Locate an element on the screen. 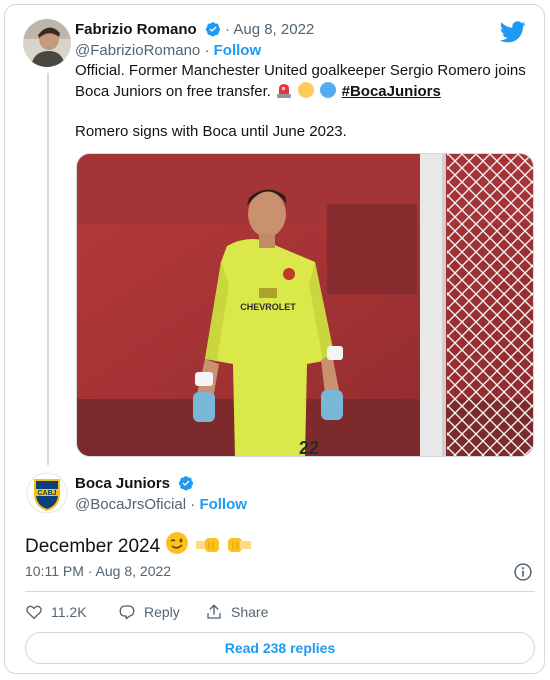 The width and height of the screenshot is (550, 680). main-author-line: Boca Juniors is located at coordinates (134, 483).